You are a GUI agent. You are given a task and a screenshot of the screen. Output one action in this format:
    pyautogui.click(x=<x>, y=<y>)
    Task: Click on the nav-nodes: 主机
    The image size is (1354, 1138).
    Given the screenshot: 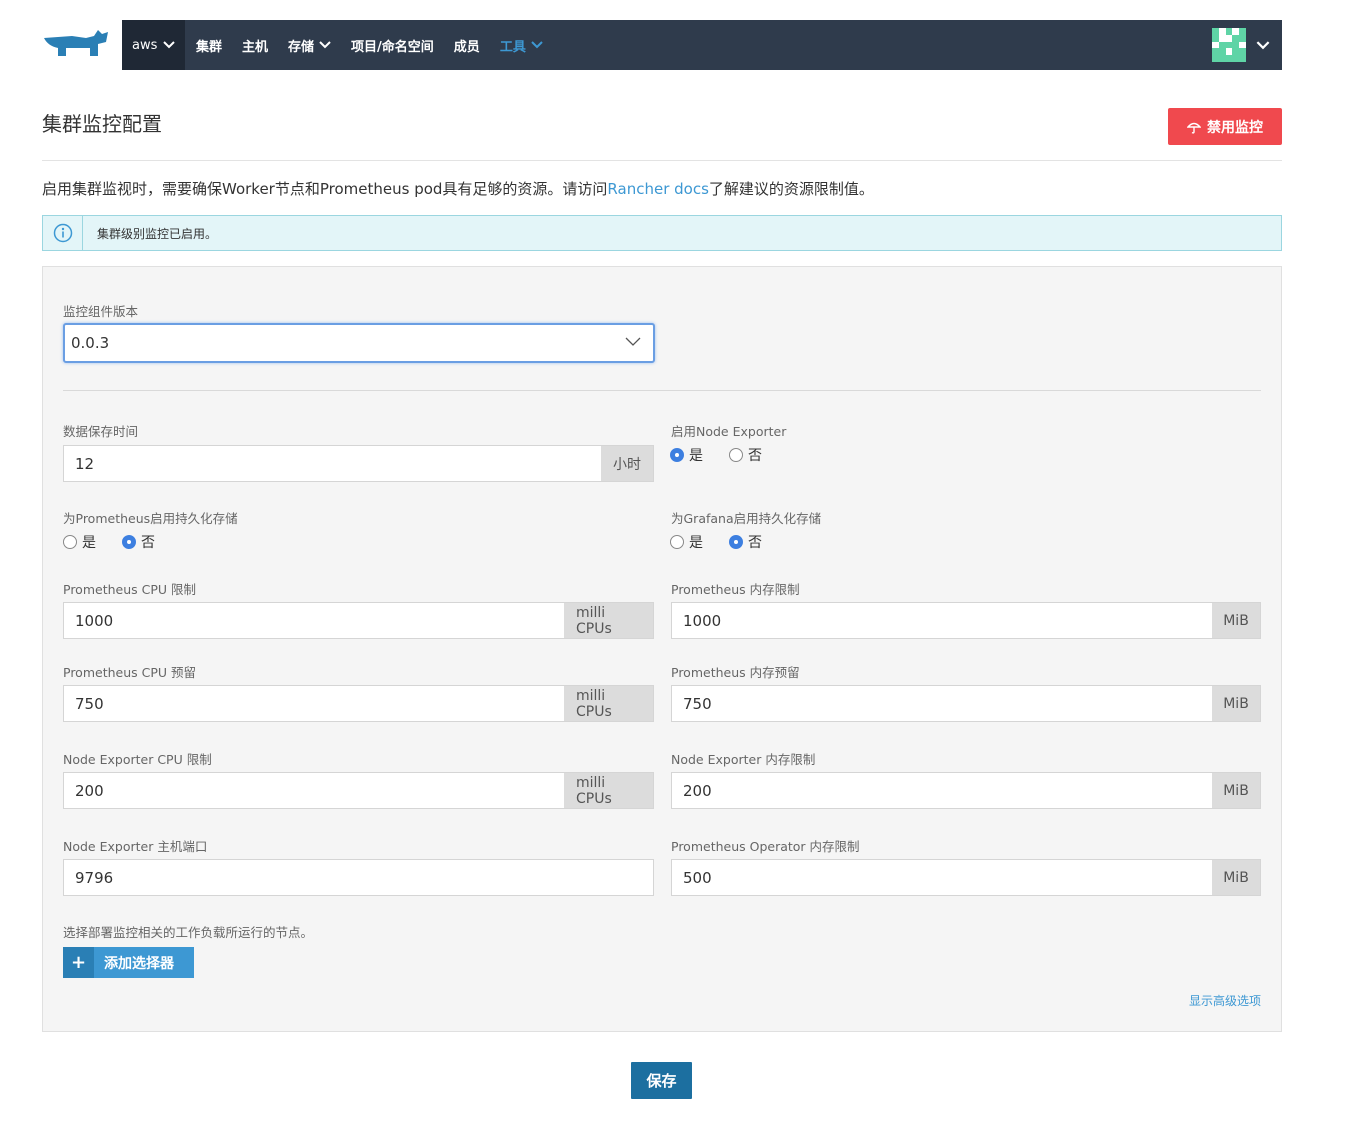 What is the action you would take?
    pyautogui.click(x=255, y=45)
    